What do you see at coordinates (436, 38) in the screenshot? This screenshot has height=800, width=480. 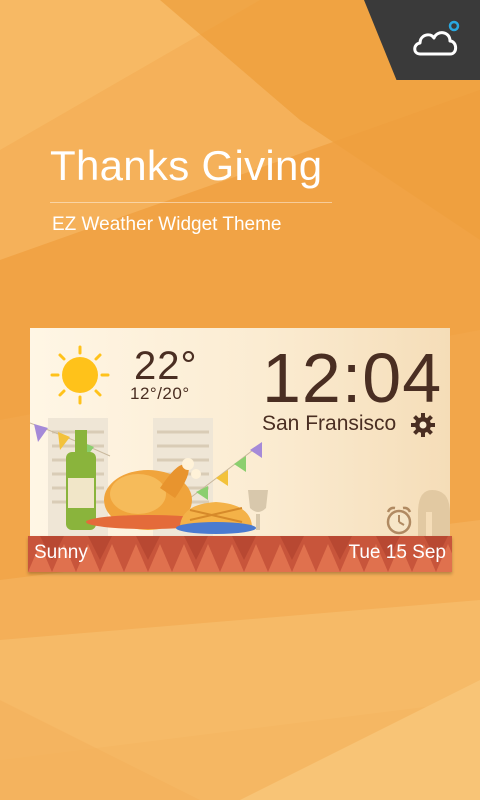 I see `cloud-icon` at bounding box center [436, 38].